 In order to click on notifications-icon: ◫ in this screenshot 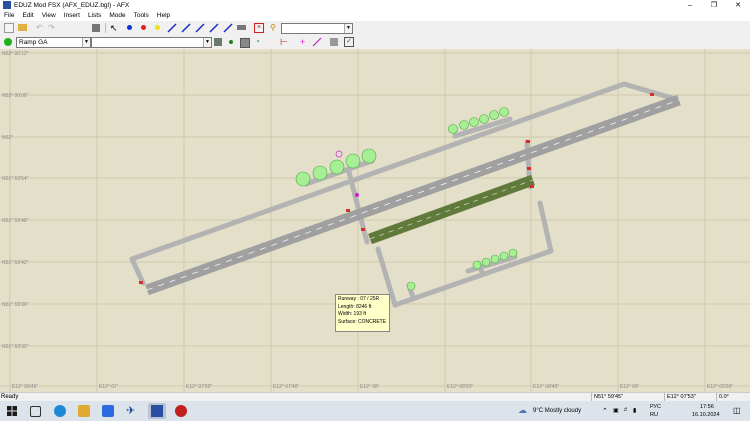, I will do `click(737, 410)`.